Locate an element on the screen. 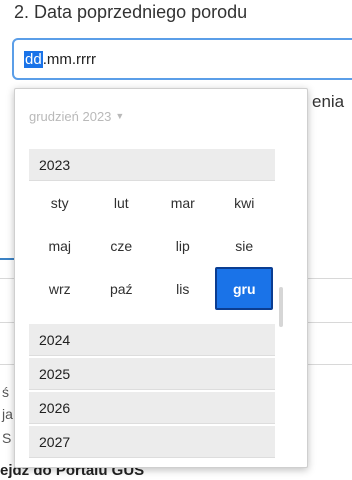 This screenshot has height=480, width=352. month-lis: lis is located at coordinates (183, 288).